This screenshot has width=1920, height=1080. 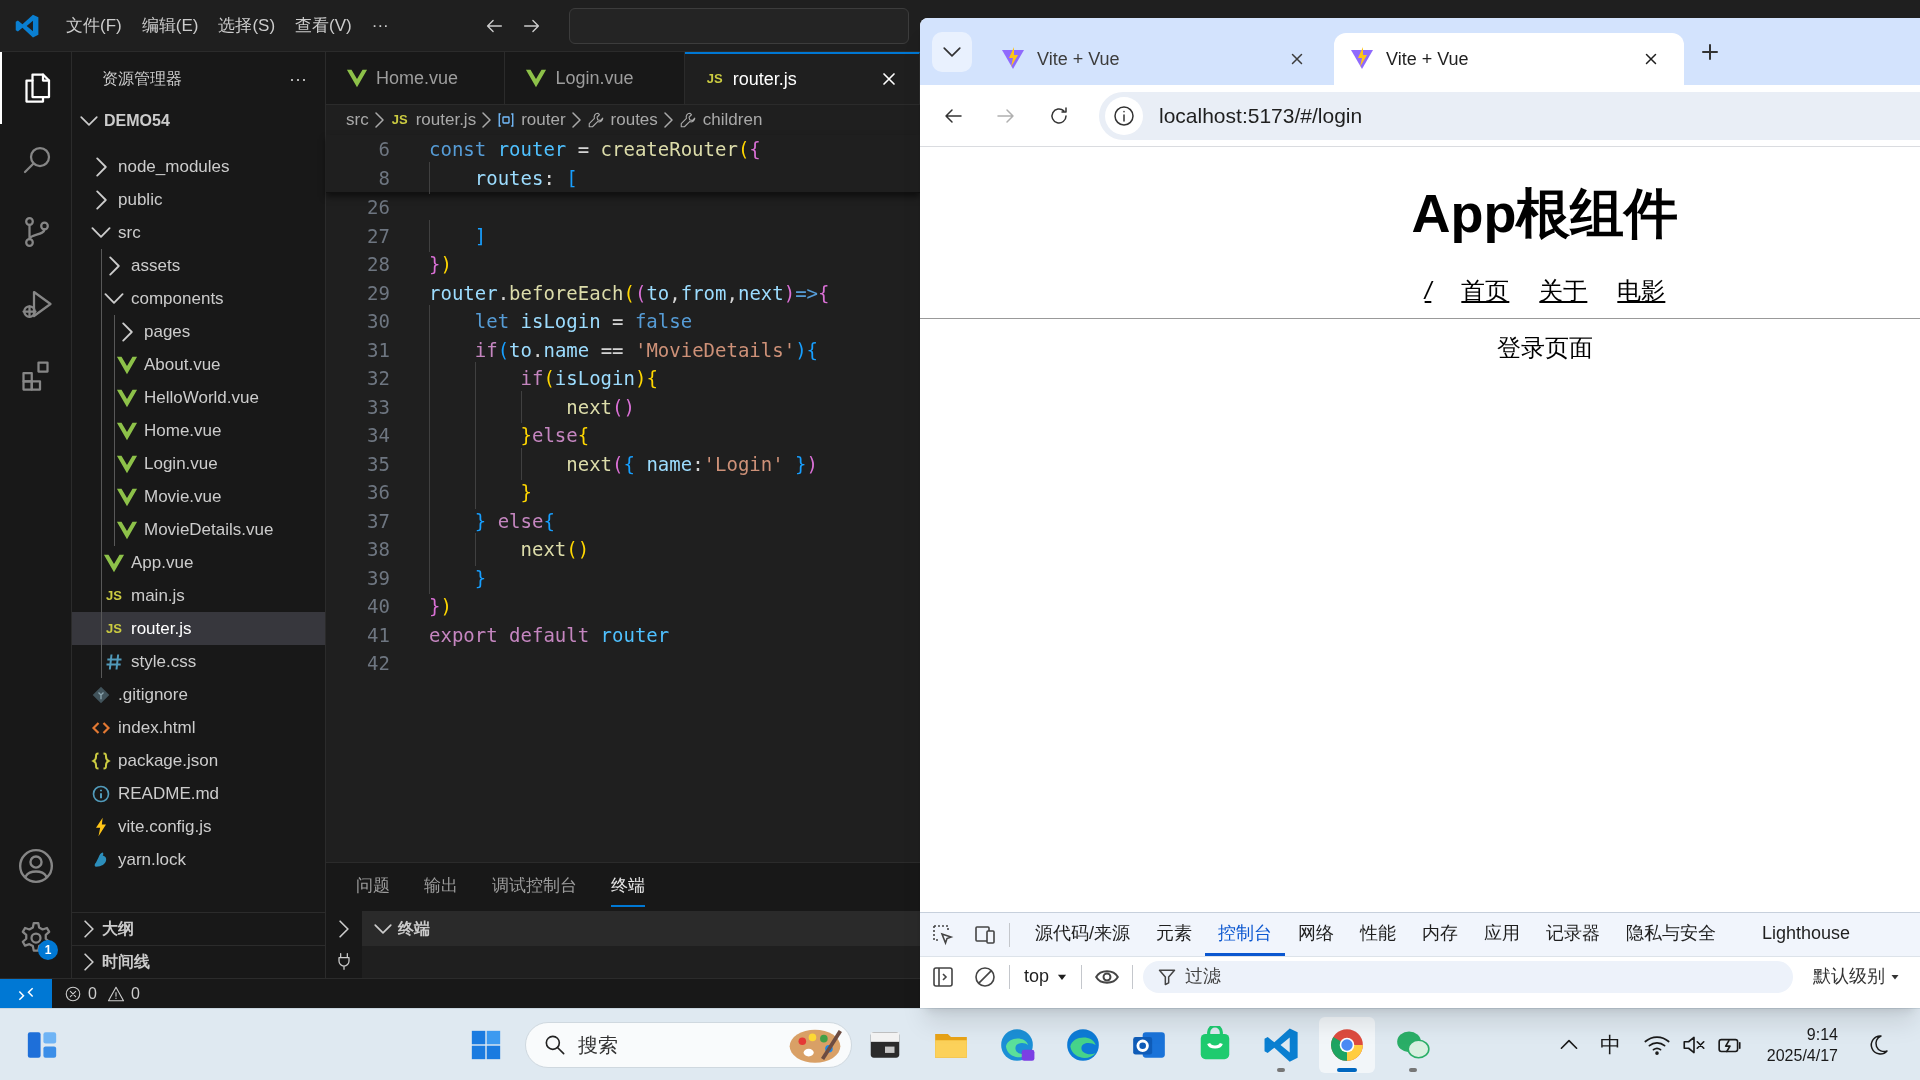 I want to click on nav-link: /, so click(x=1428, y=291).